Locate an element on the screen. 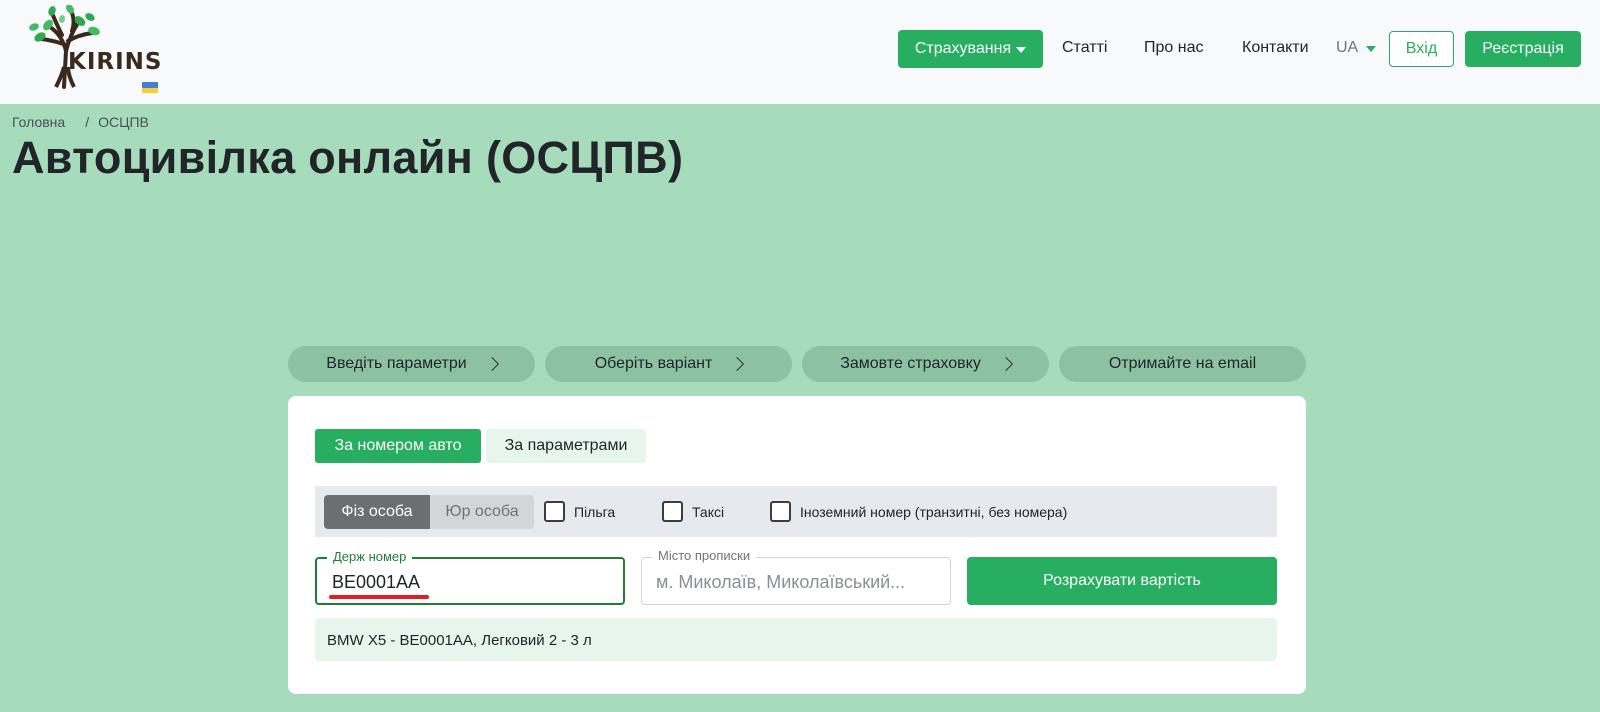 The height and width of the screenshot is (712, 1600). nav-link-articles: Статті is located at coordinates (1084, 48).